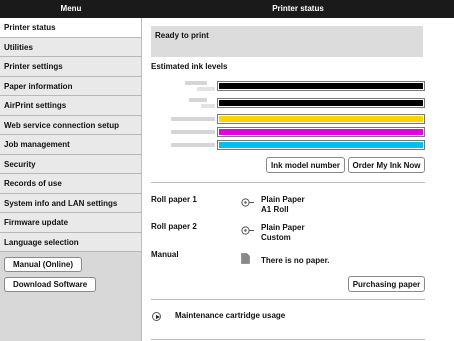 The width and height of the screenshot is (454, 341). I want to click on roll-paper-1-label: Roll paper 1, so click(174, 199).